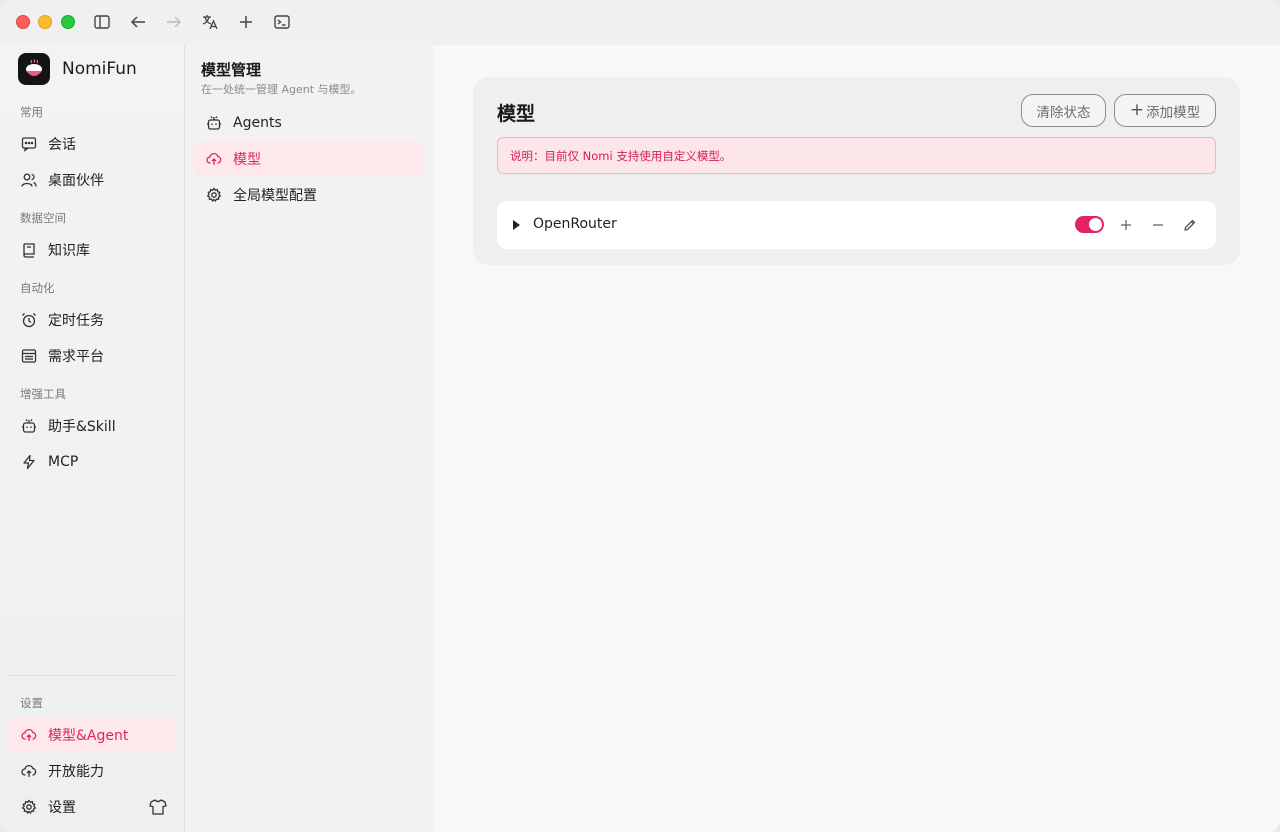 The height and width of the screenshot is (832, 1280). What do you see at coordinates (92, 250) in the screenshot?
I see `sidebar-item-knowledge: 知识库` at bounding box center [92, 250].